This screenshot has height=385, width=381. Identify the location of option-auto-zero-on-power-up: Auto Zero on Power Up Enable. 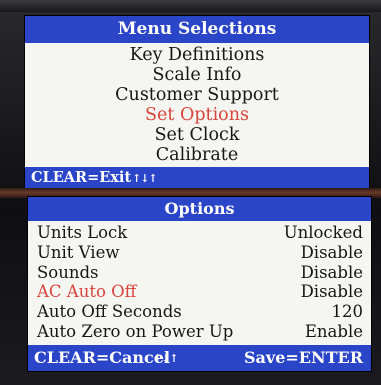
(199, 331).